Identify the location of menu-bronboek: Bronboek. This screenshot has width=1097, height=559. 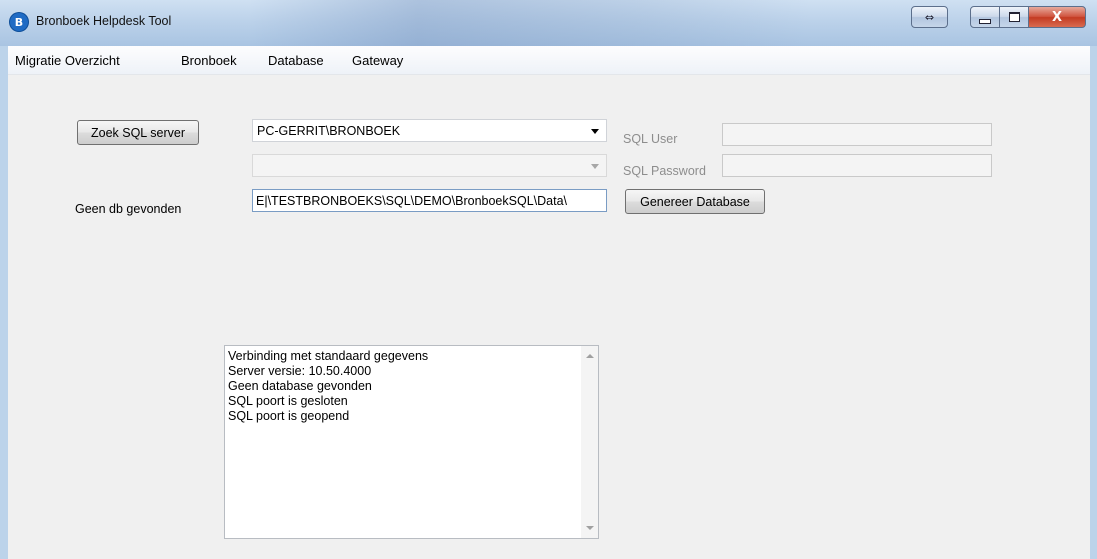
(209, 60).